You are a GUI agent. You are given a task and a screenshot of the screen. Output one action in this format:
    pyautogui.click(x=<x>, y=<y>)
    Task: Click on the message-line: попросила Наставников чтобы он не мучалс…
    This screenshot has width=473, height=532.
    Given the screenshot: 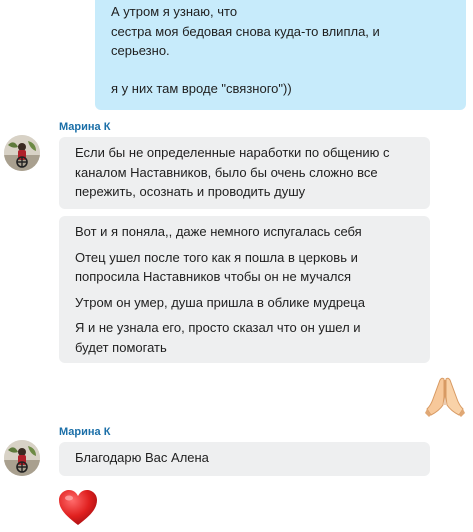 What is the action you would take?
    pyautogui.click(x=213, y=276)
    